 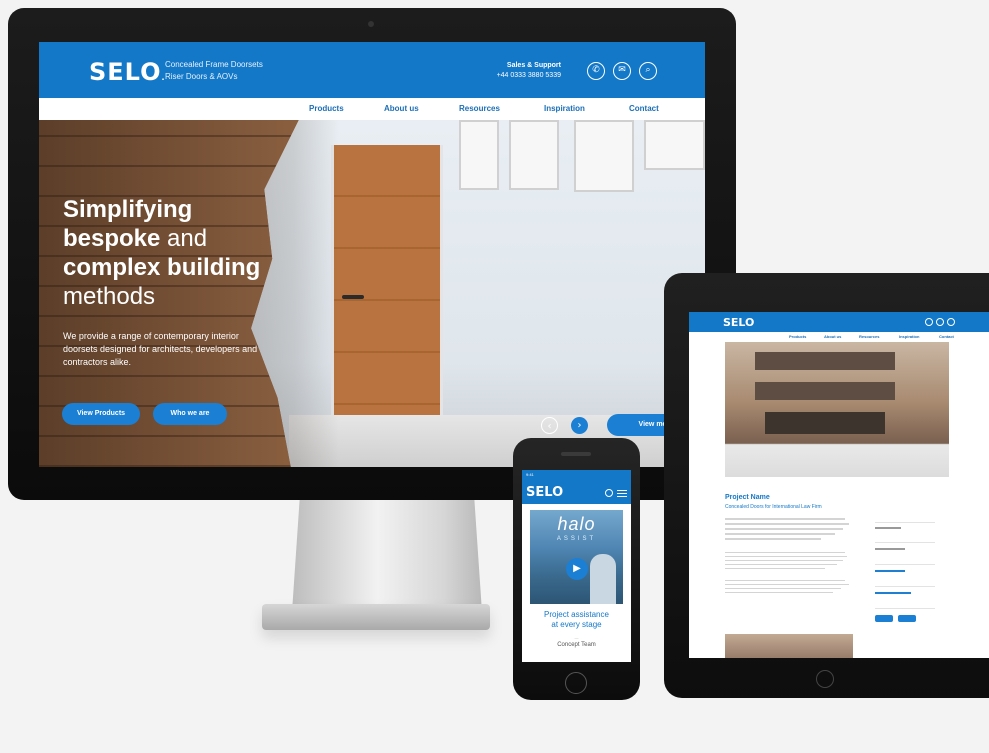 I want to click on phone-logo: SELO, so click(x=544, y=492).